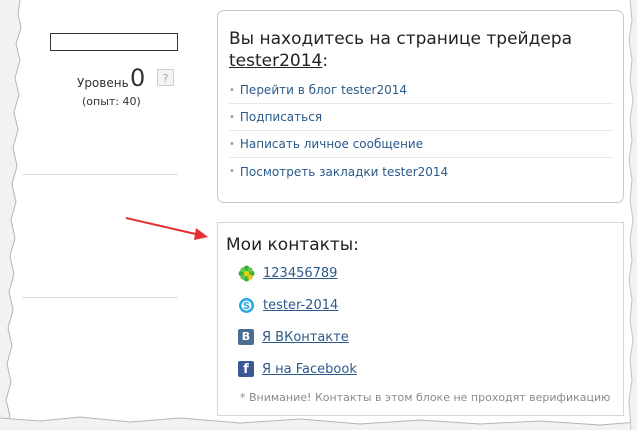 This screenshot has width=637, height=430. What do you see at coordinates (114, 42) in the screenshot?
I see `username-box` at bounding box center [114, 42].